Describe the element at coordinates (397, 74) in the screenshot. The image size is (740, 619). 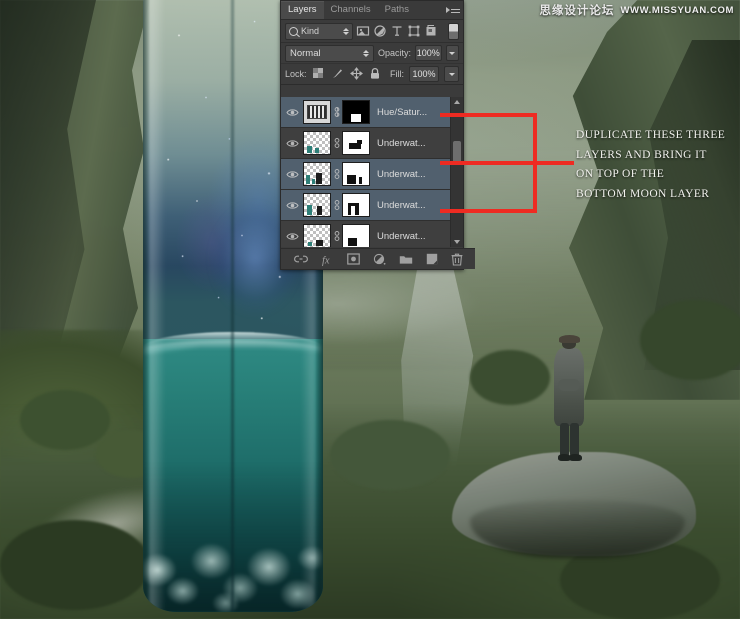
I see `fill-label: Fill:` at that location.